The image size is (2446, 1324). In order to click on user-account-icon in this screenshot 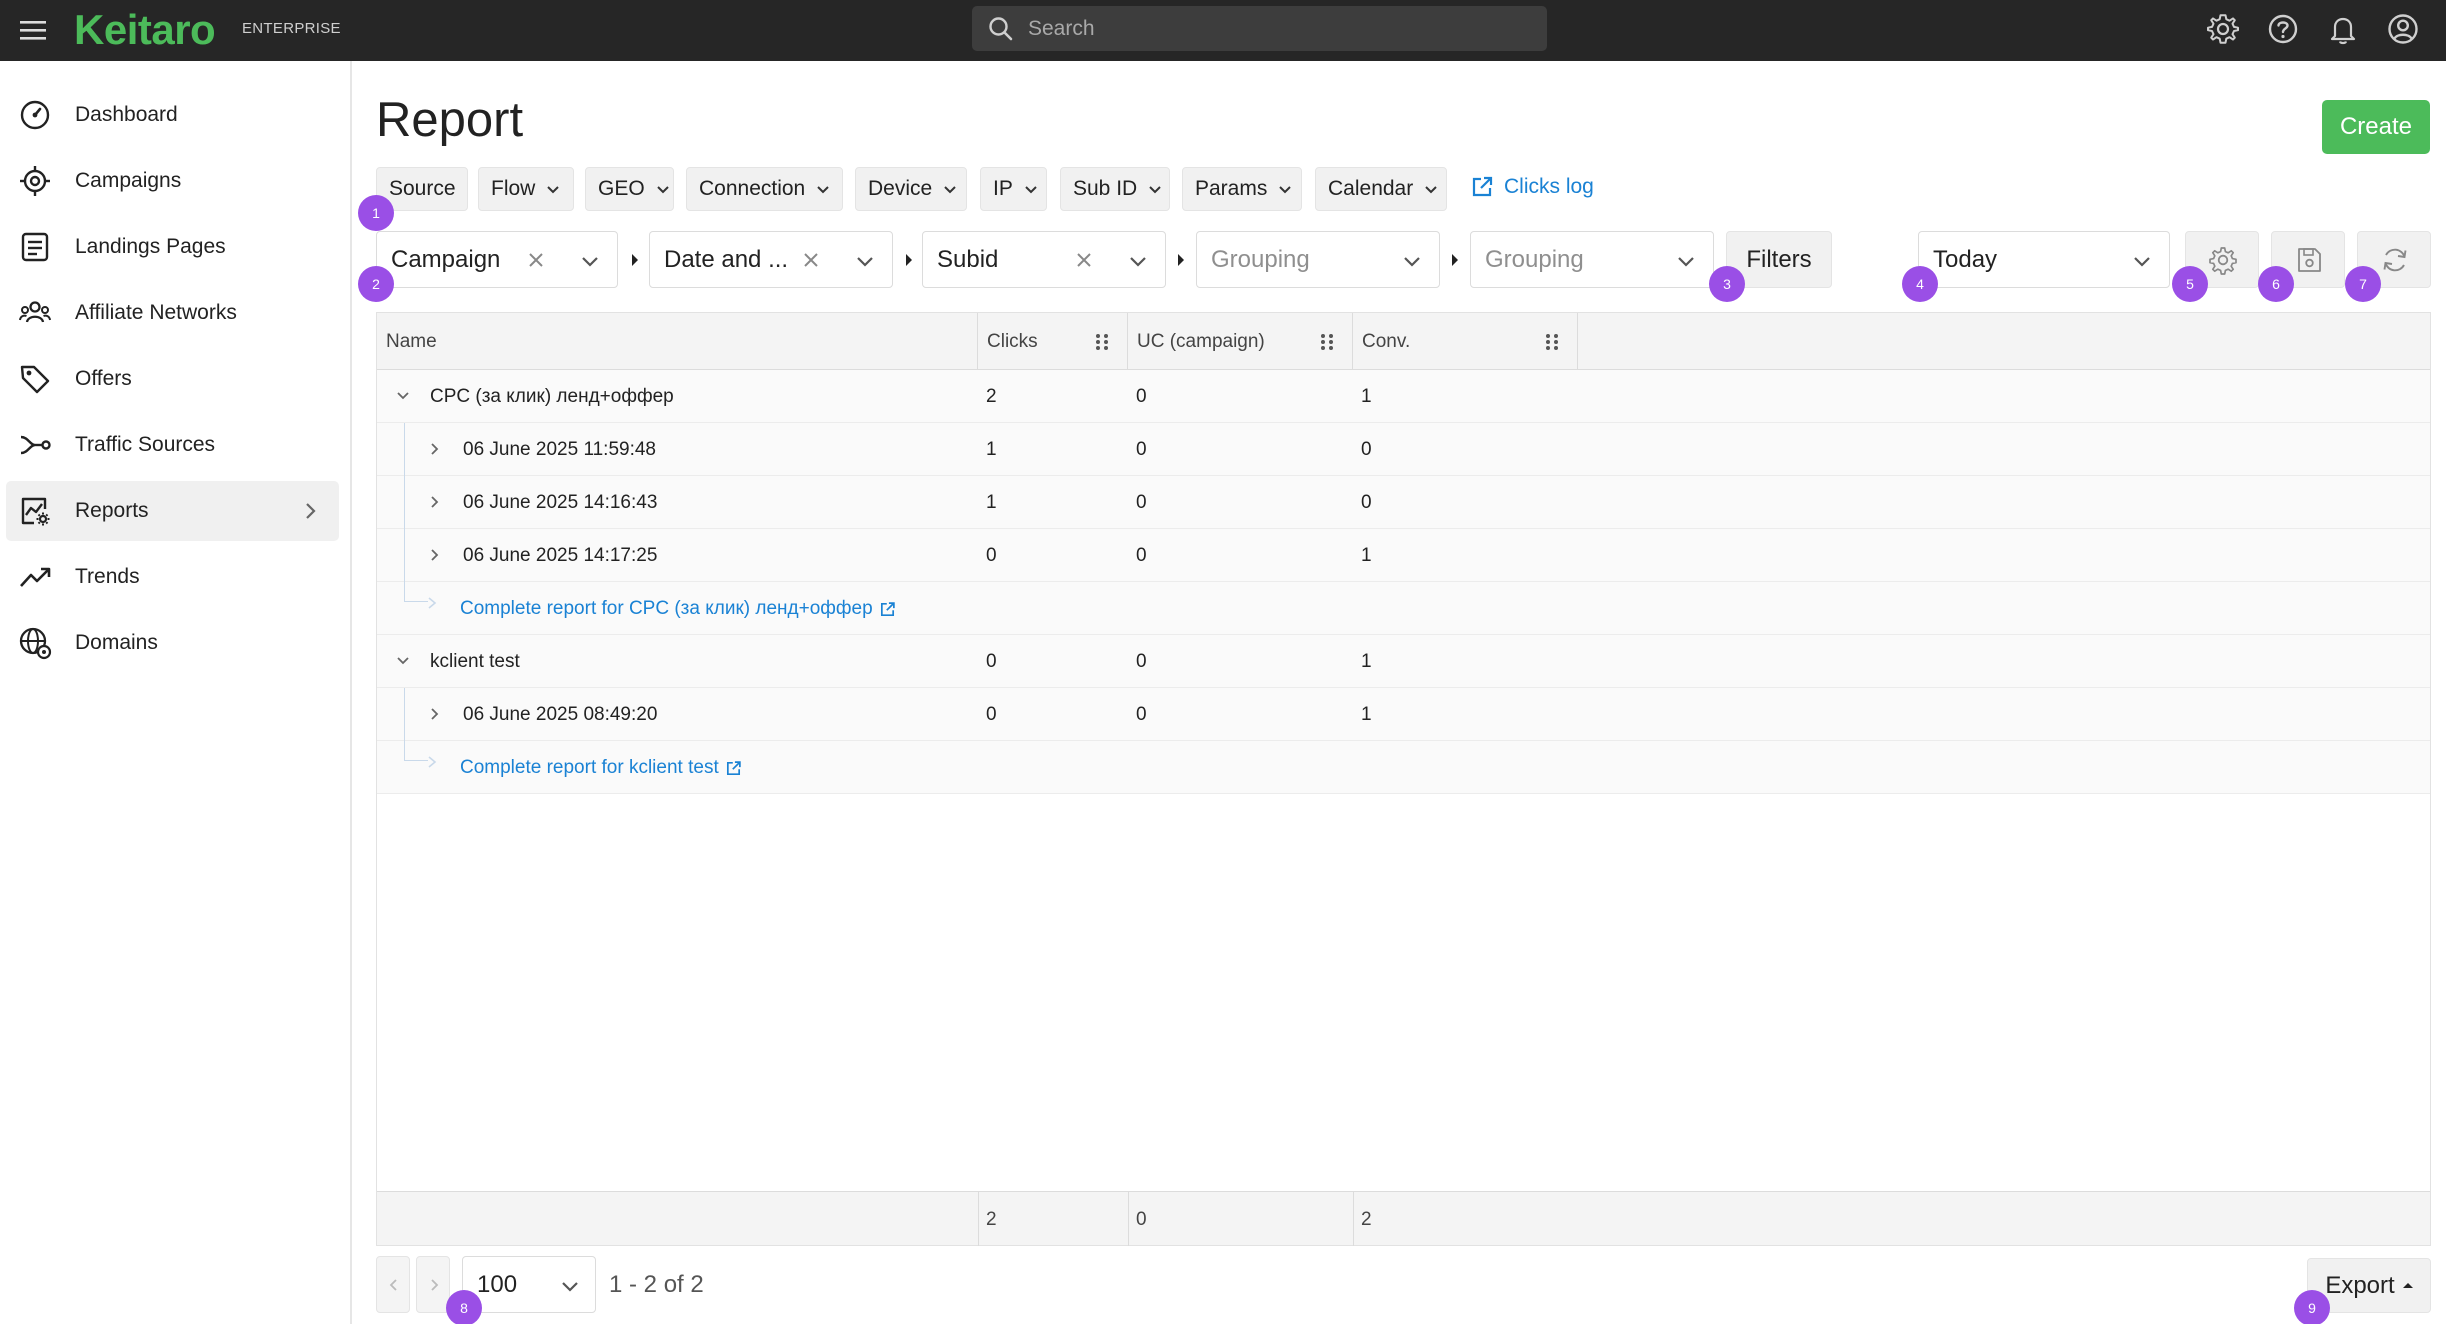, I will do `click(2403, 29)`.